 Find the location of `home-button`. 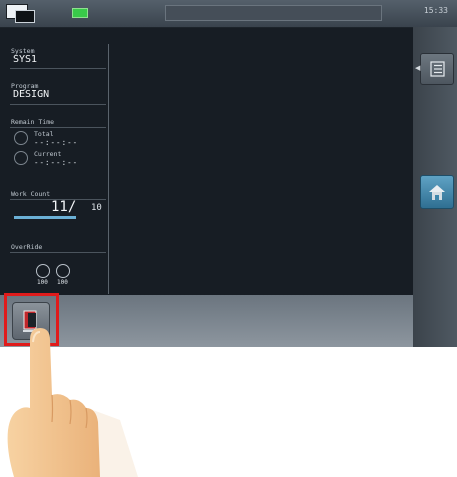

home-button is located at coordinates (437, 192).